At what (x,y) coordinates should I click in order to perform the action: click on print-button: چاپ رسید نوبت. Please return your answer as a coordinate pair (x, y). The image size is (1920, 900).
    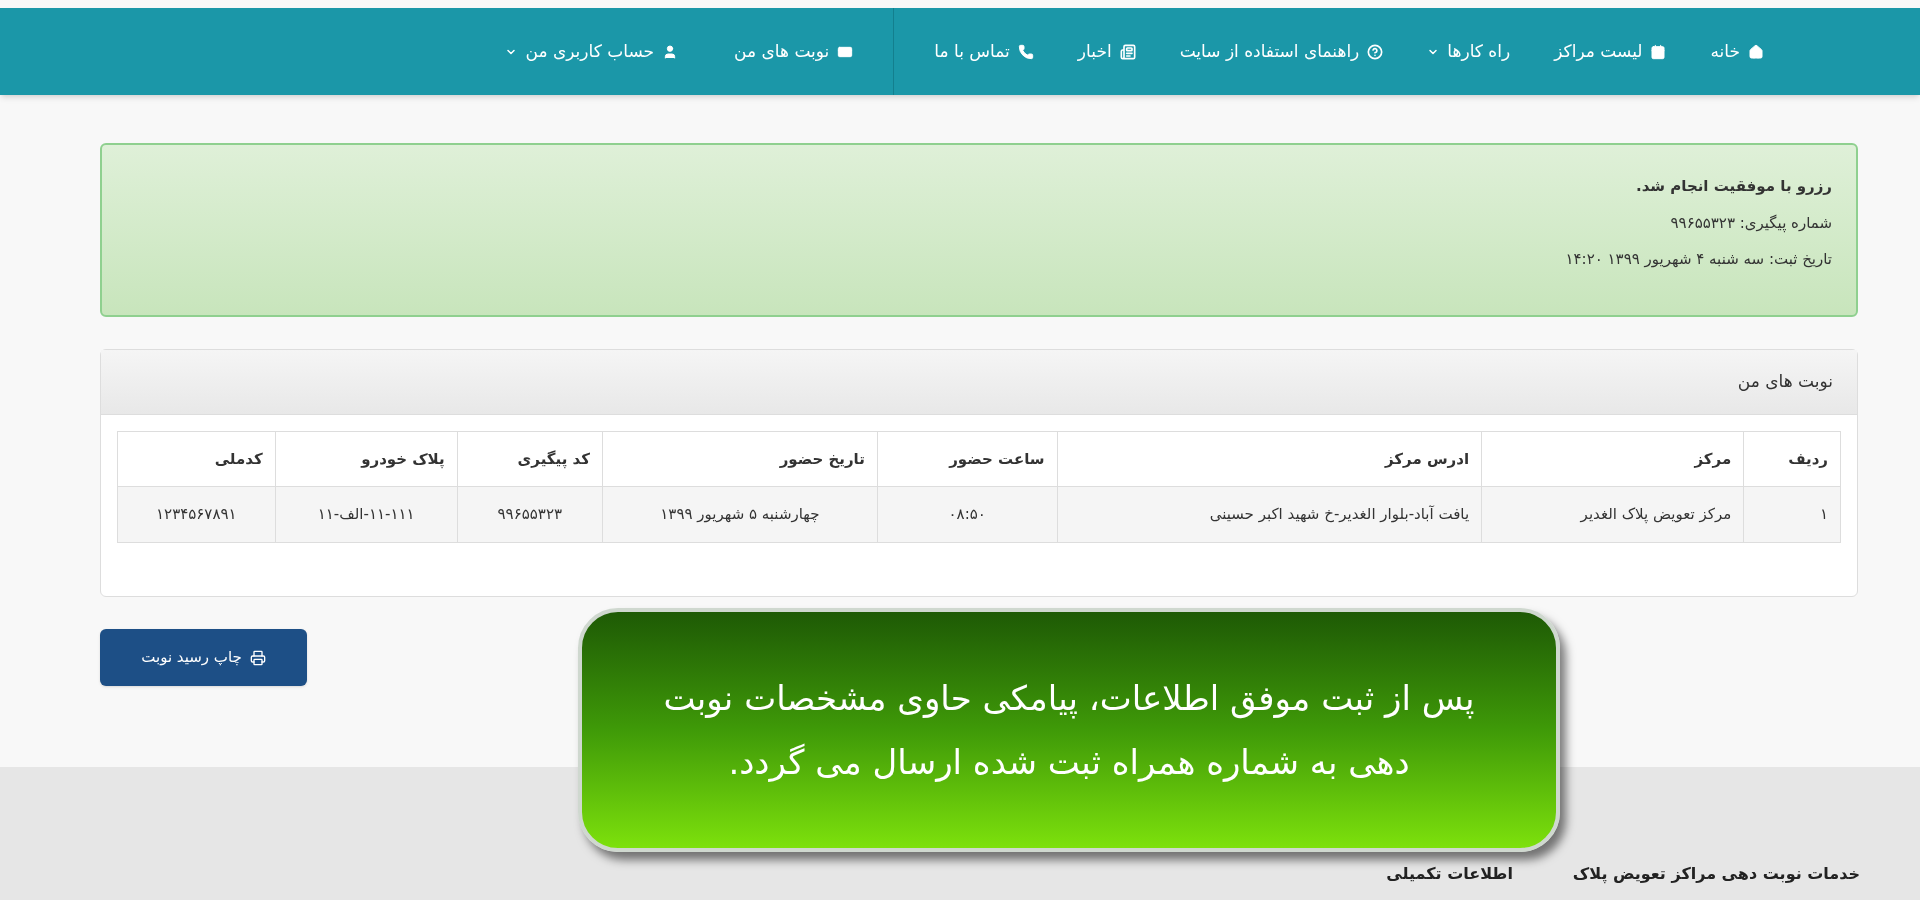
    Looking at the image, I should click on (203, 657).